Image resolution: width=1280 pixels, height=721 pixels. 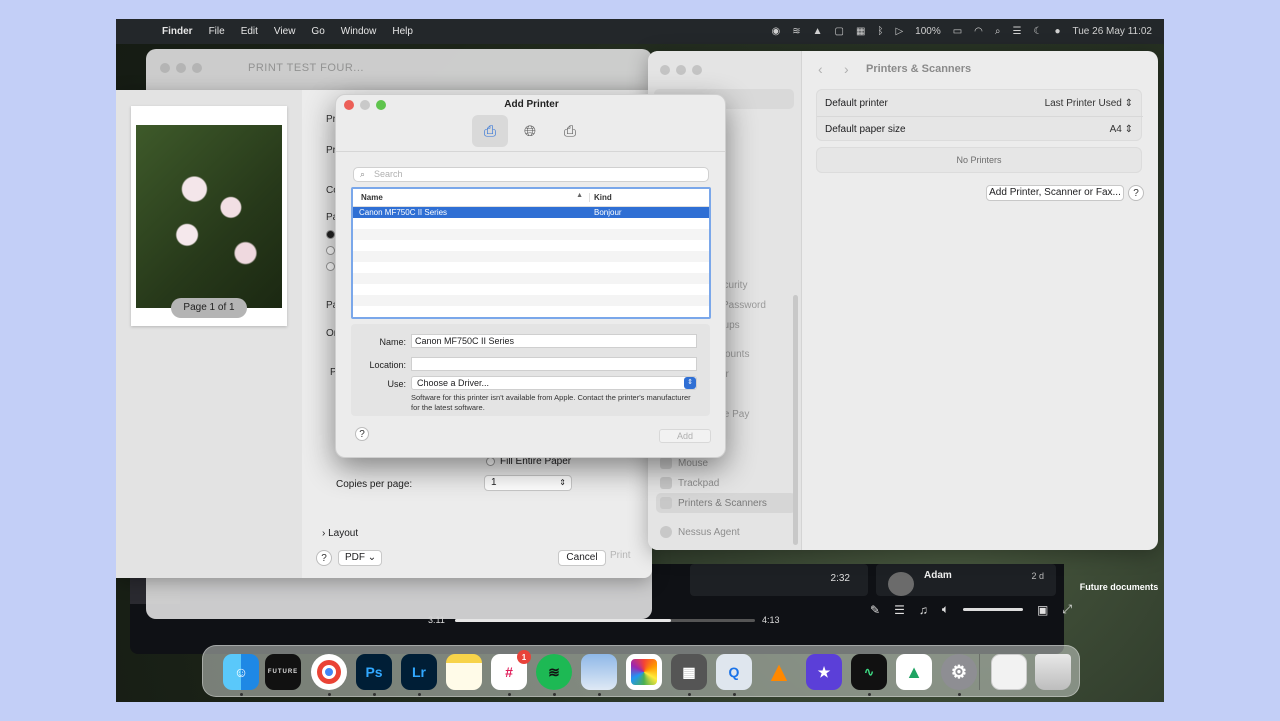 What do you see at coordinates (554, 383) in the screenshot?
I see `driver-select: Choose a Driver... ⇕` at bounding box center [554, 383].